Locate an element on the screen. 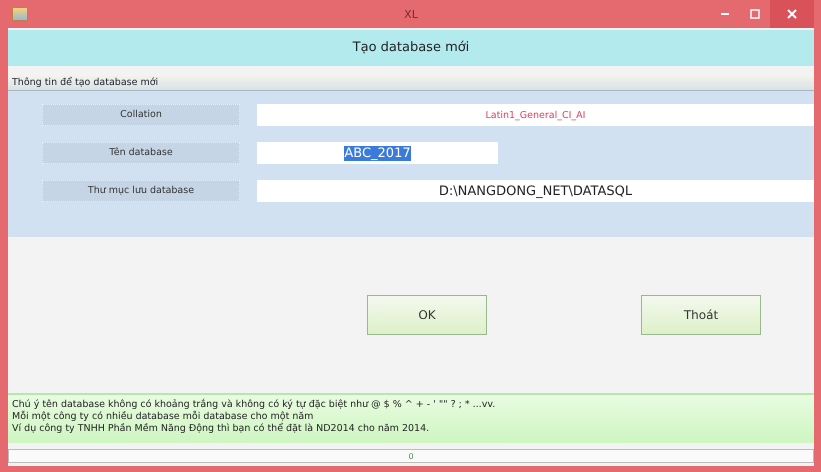 Image resolution: width=821 pixels, height=472 pixels. close-button is located at coordinates (792, 14).